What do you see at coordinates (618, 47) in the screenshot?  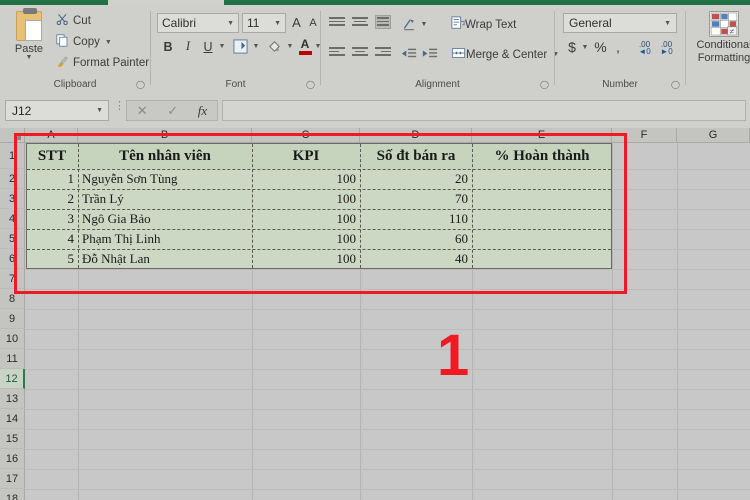 I see `comma-style-button: ,` at bounding box center [618, 47].